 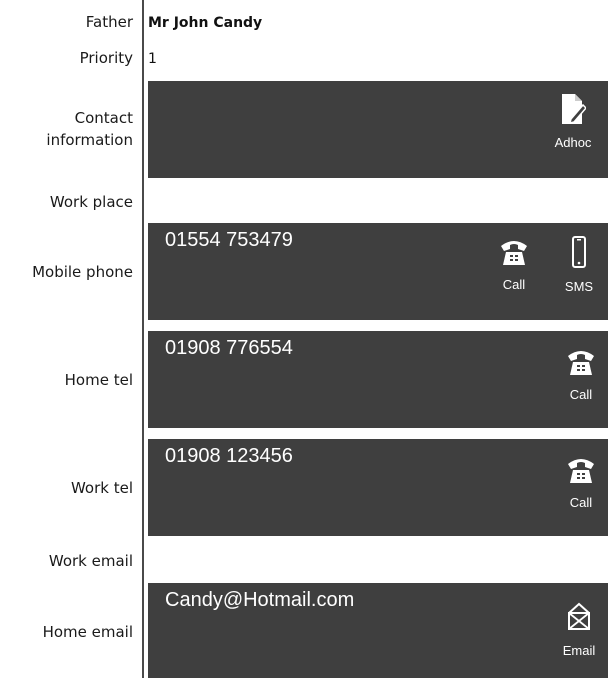 I want to click on contact-information-label: Contact information, so click(x=66, y=129).